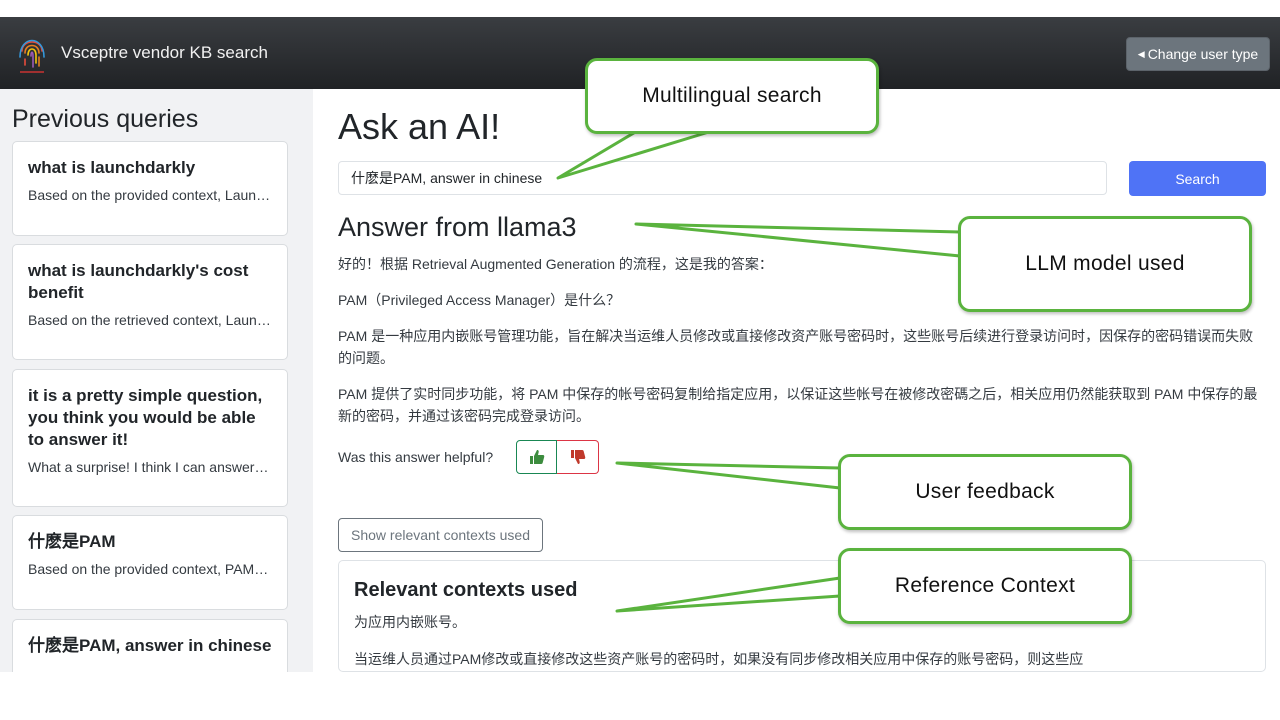  Describe the element at coordinates (985, 492) in the screenshot. I see `callout-user-feedback: User feedback` at that location.